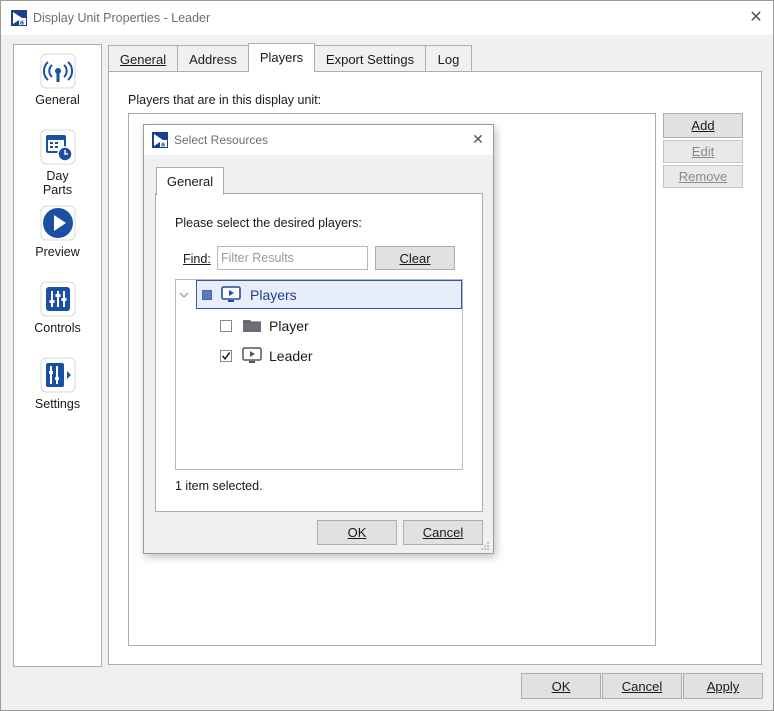  Describe the element at coordinates (319, 374) in the screenshot. I see `players-tree: Players Player Leader` at that location.